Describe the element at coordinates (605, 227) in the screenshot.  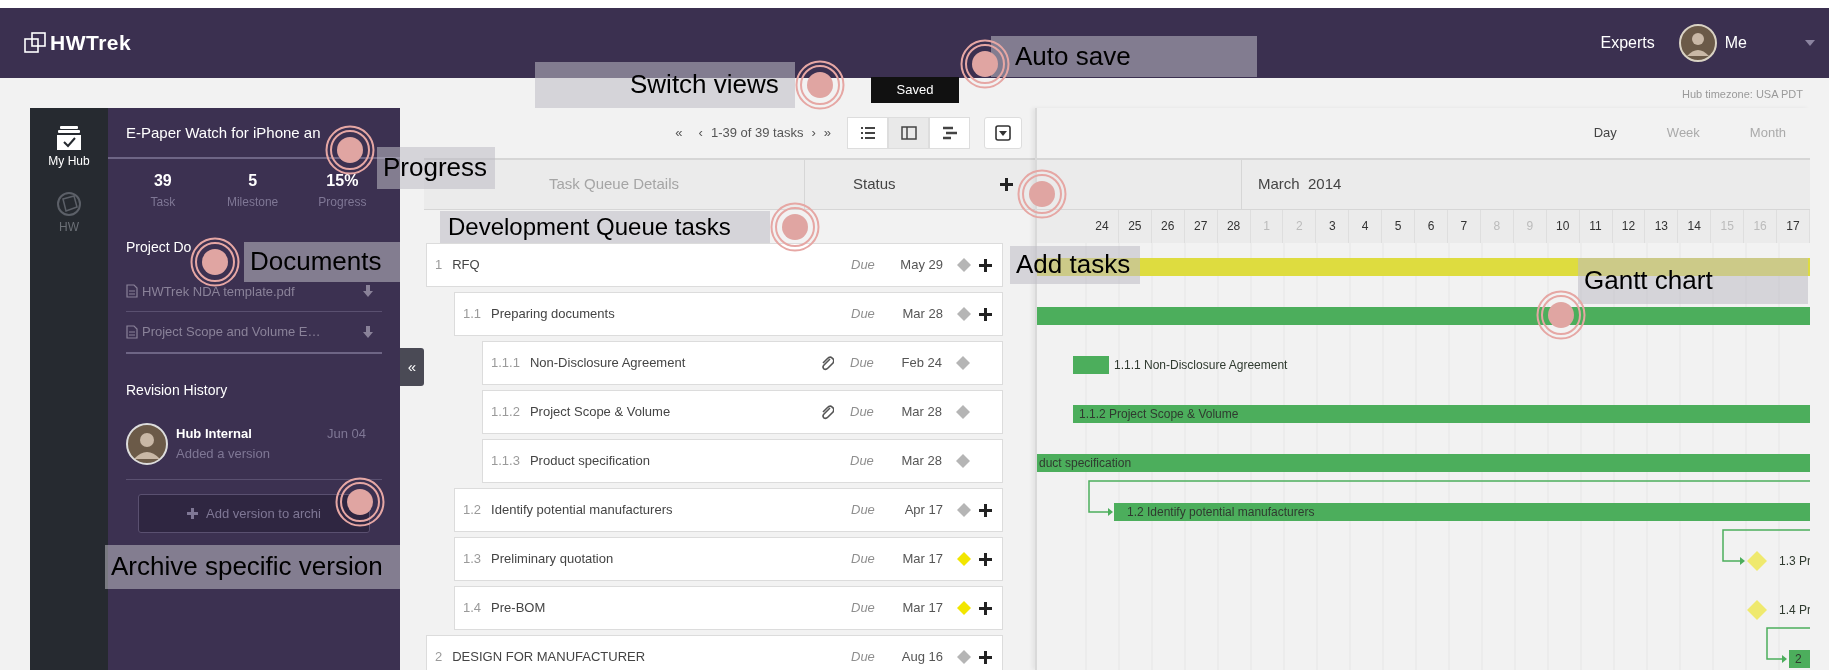
I see `annotation-label: Development Queue tasks` at that location.